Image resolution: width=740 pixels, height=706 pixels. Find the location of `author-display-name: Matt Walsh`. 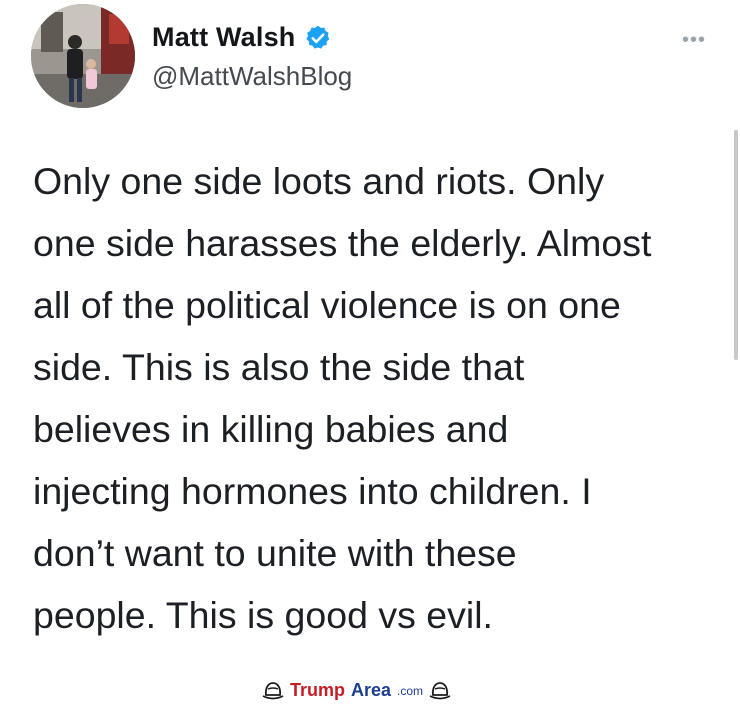

author-display-name: Matt Walsh is located at coordinates (224, 37).